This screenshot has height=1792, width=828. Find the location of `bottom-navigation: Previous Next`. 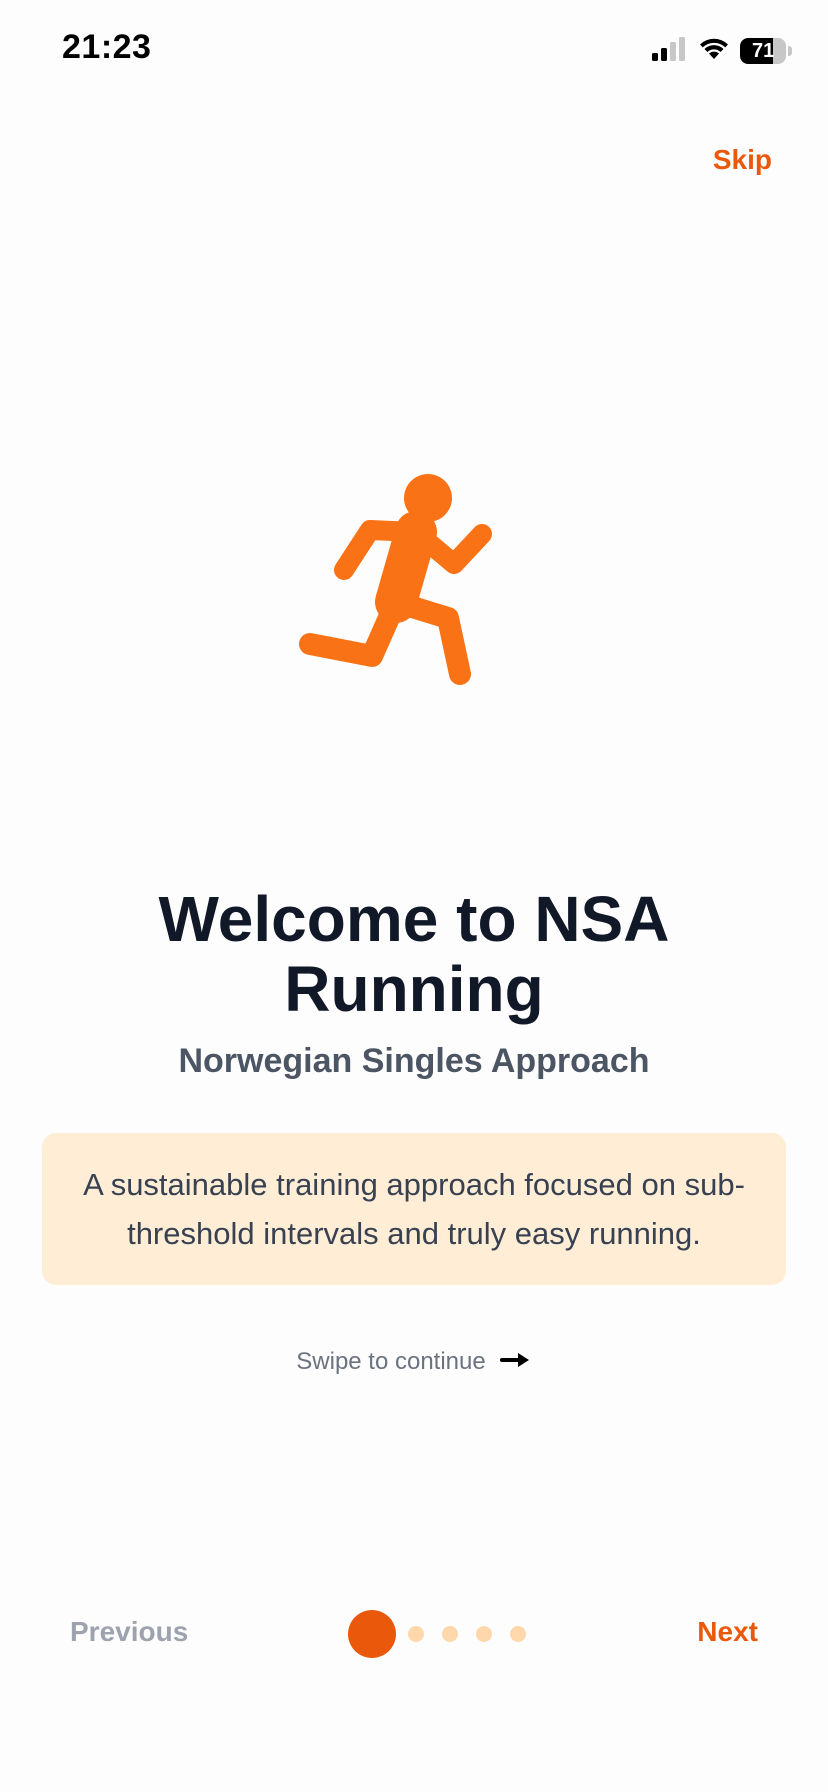

bottom-navigation: Previous Next is located at coordinates (414, 1635).